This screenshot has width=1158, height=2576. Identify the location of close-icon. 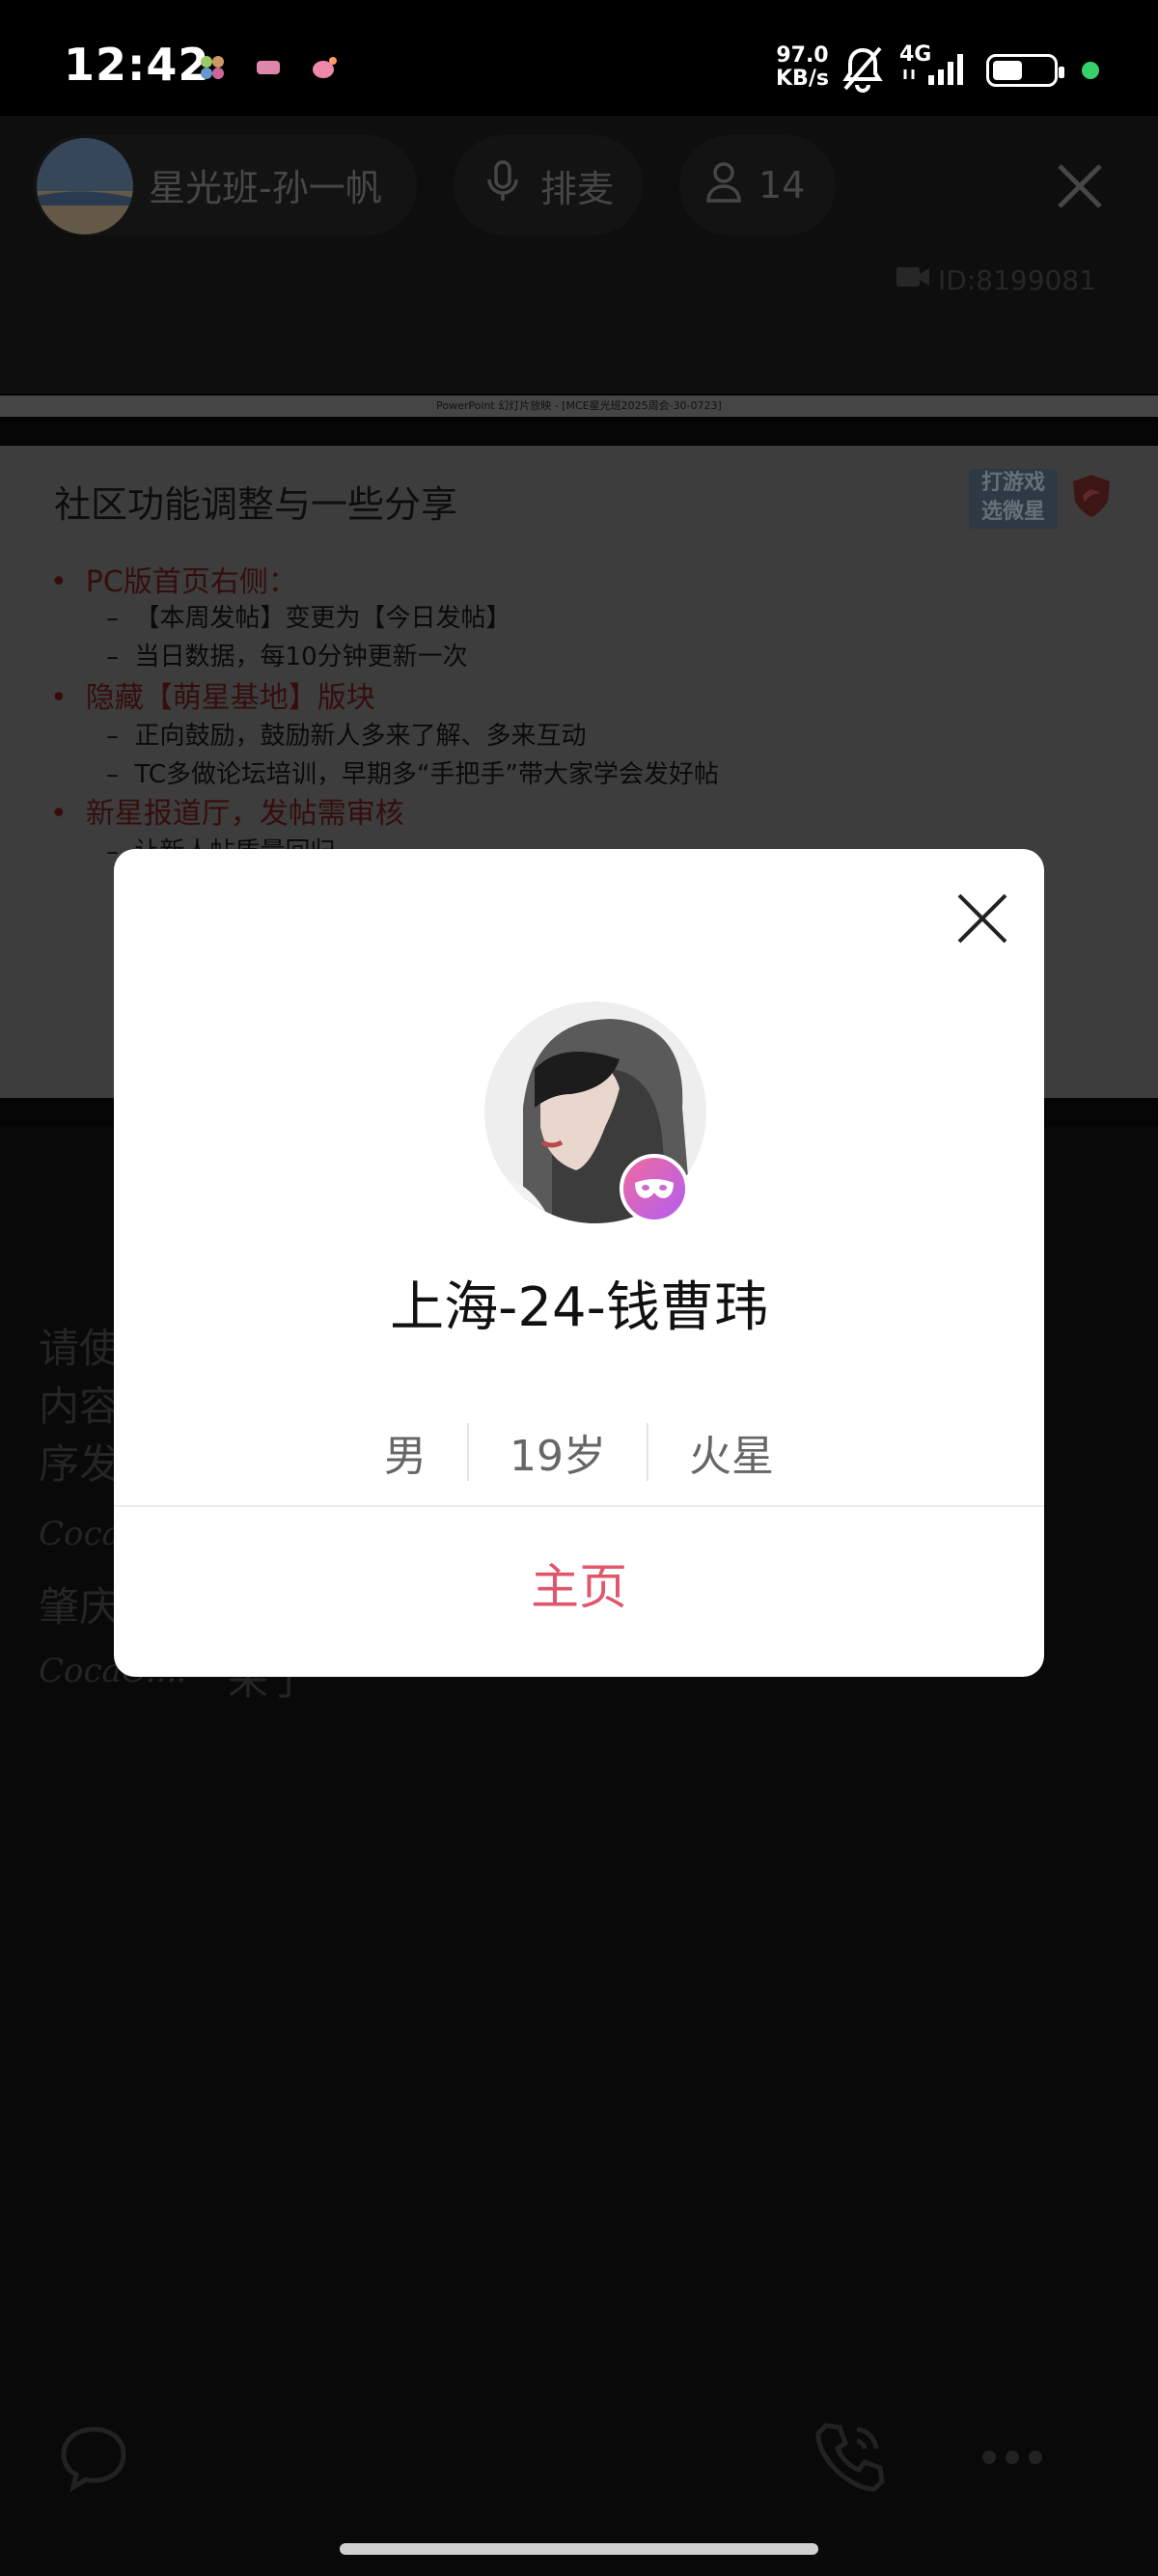
(982, 918).